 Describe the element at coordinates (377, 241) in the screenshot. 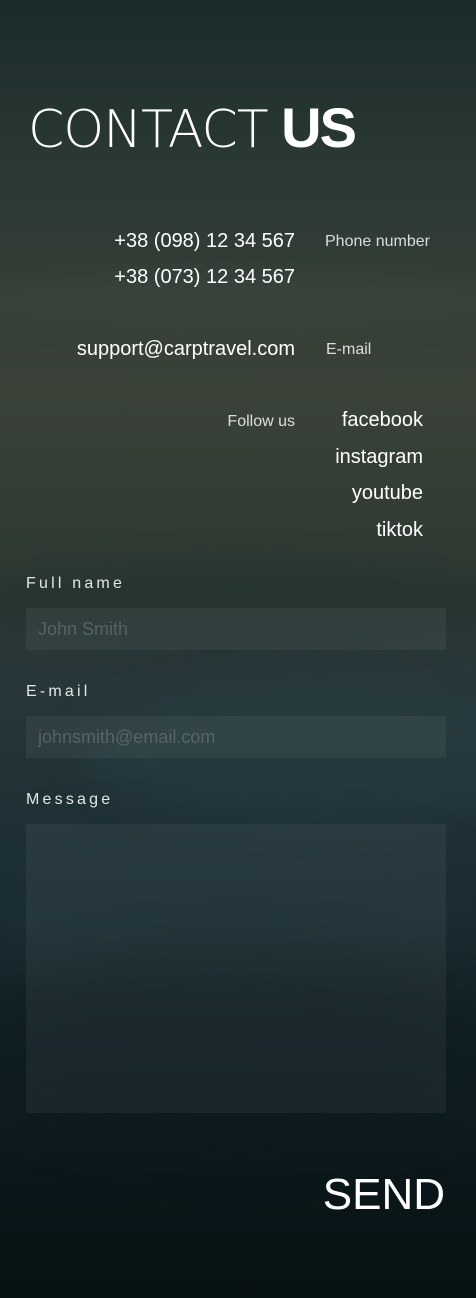

I see `phone-number-label: Phone number` at that location.